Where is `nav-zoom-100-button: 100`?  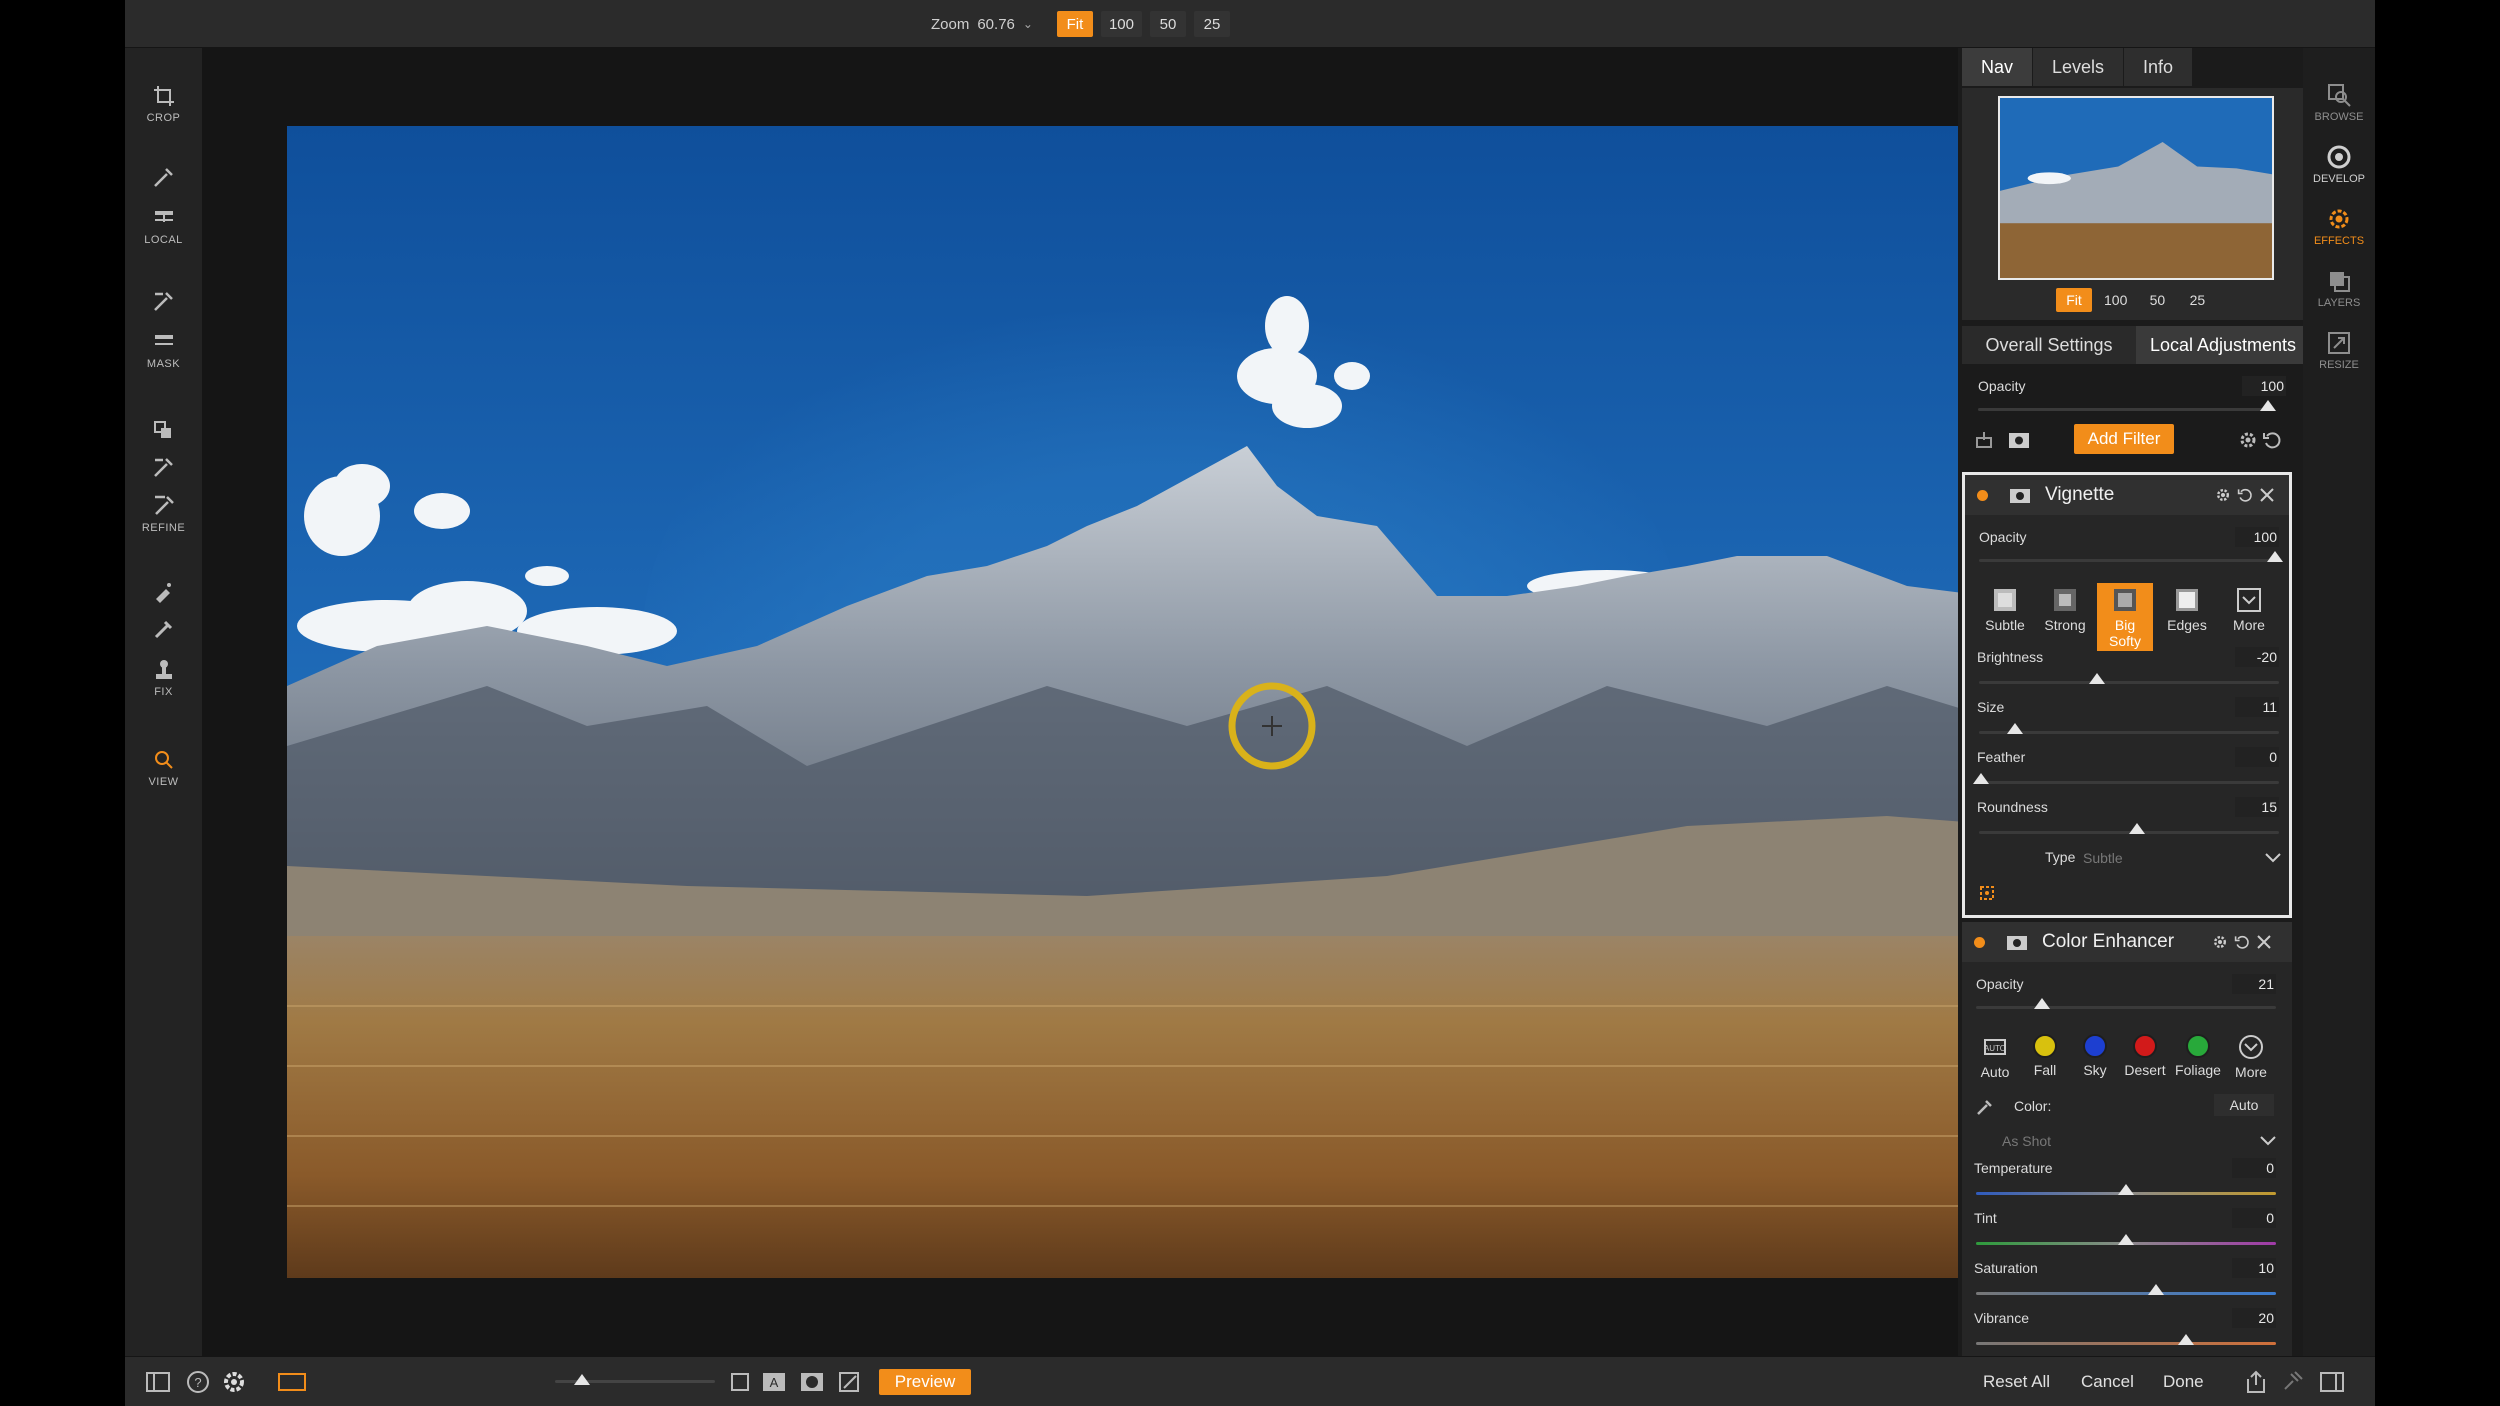 nav-zoom-100-button: 100 is located at coordinates (2116, 300).